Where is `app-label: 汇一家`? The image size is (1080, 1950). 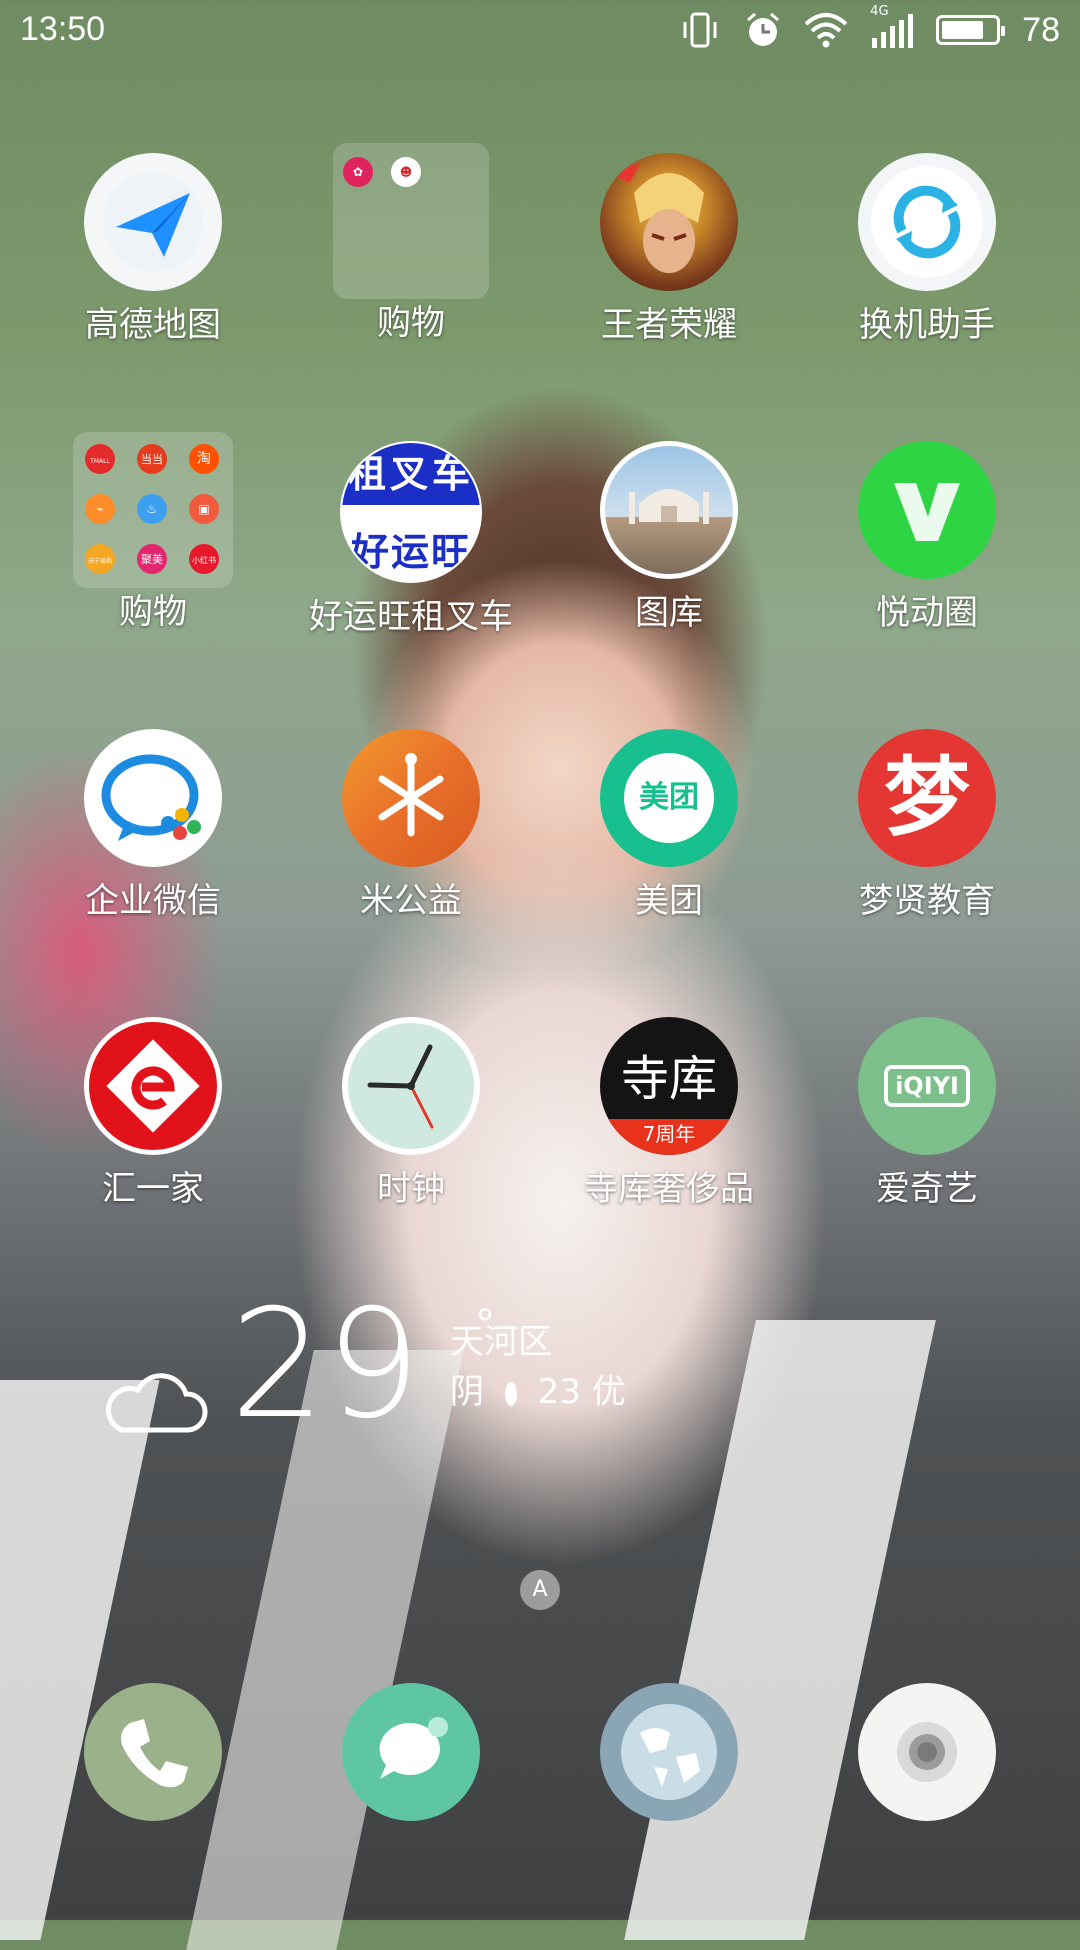
app-label: 汇一家 is located at coordinates (153, 1189).